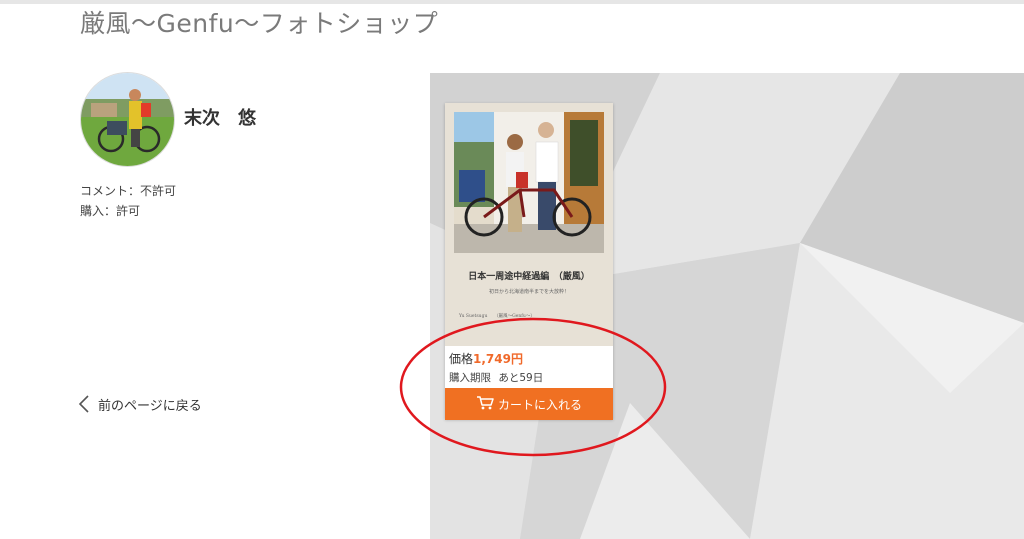  Describe the element at coordinates (521, 378) in the screenshot. I see `deadline-value: あと59日` at that location.